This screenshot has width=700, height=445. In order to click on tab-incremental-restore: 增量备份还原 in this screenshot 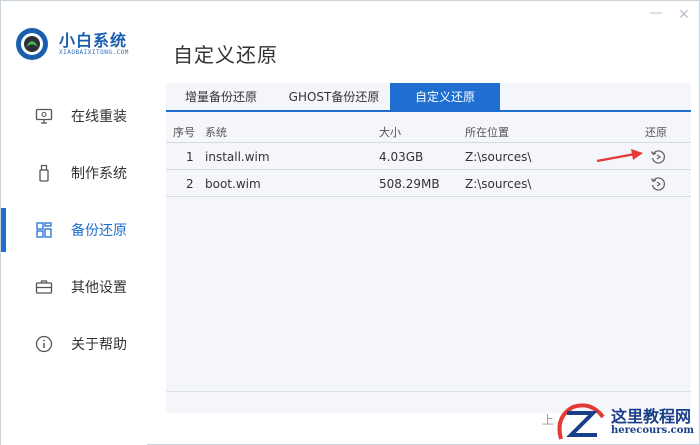, I will do `click(221, 97)`.